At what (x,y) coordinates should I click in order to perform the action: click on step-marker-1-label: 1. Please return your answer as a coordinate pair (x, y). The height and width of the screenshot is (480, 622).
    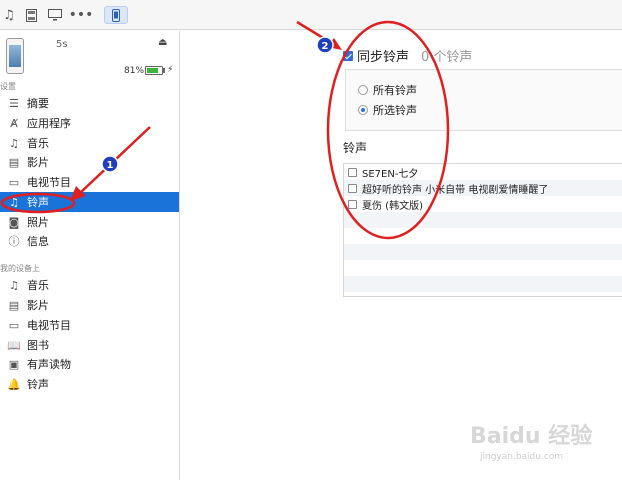
    Looking at the image, I should click on (110, 165).